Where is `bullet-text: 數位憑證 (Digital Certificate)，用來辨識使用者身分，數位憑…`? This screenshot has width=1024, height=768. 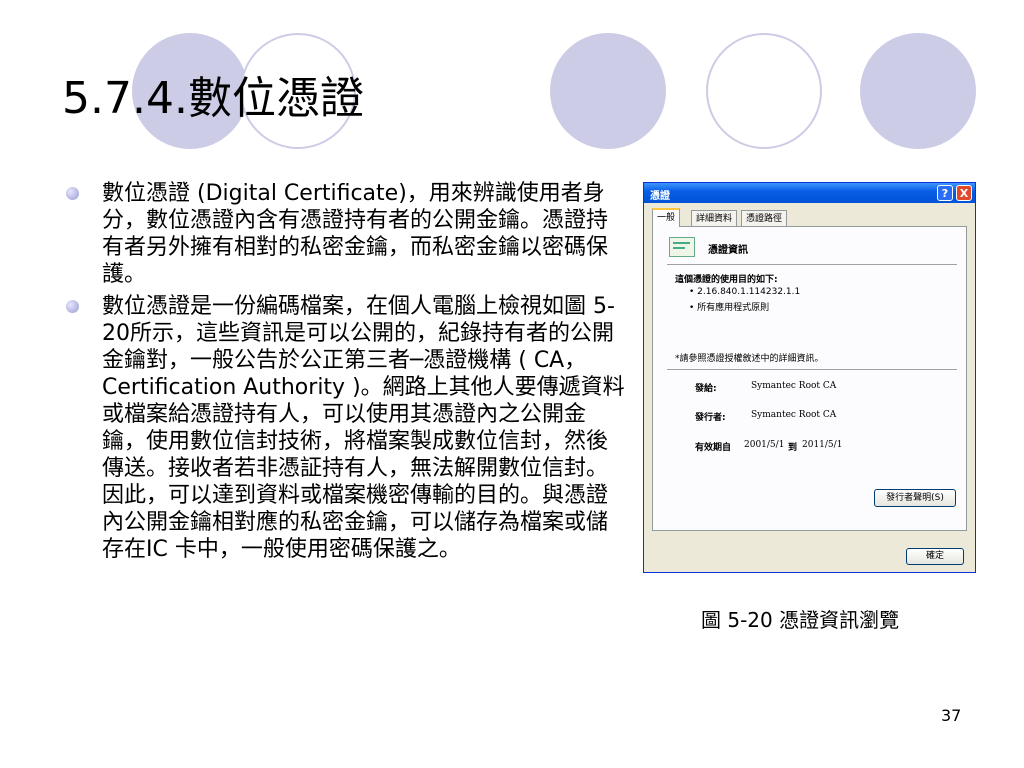 bullet-text: 數位憑證 (Digital Certificate)，用來辨識使用者身分，數位憑… is located at coordinates (355, 234).